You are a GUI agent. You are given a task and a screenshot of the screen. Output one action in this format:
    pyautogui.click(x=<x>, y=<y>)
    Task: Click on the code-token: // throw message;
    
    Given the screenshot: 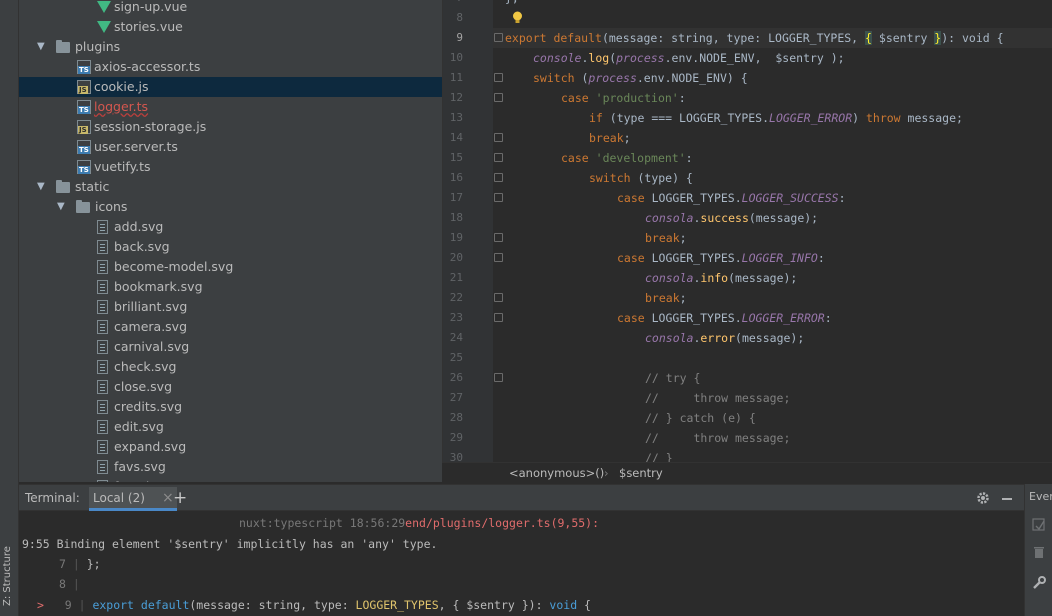 What is the action you would take?
    pyautogui.click(x=718, y=438)
    